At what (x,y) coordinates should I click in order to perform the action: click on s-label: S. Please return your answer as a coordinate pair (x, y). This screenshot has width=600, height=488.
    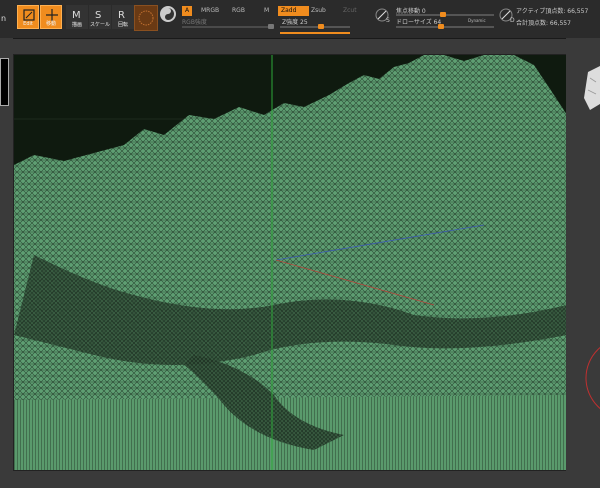
    Looking at the image, I should click on (388, 20).